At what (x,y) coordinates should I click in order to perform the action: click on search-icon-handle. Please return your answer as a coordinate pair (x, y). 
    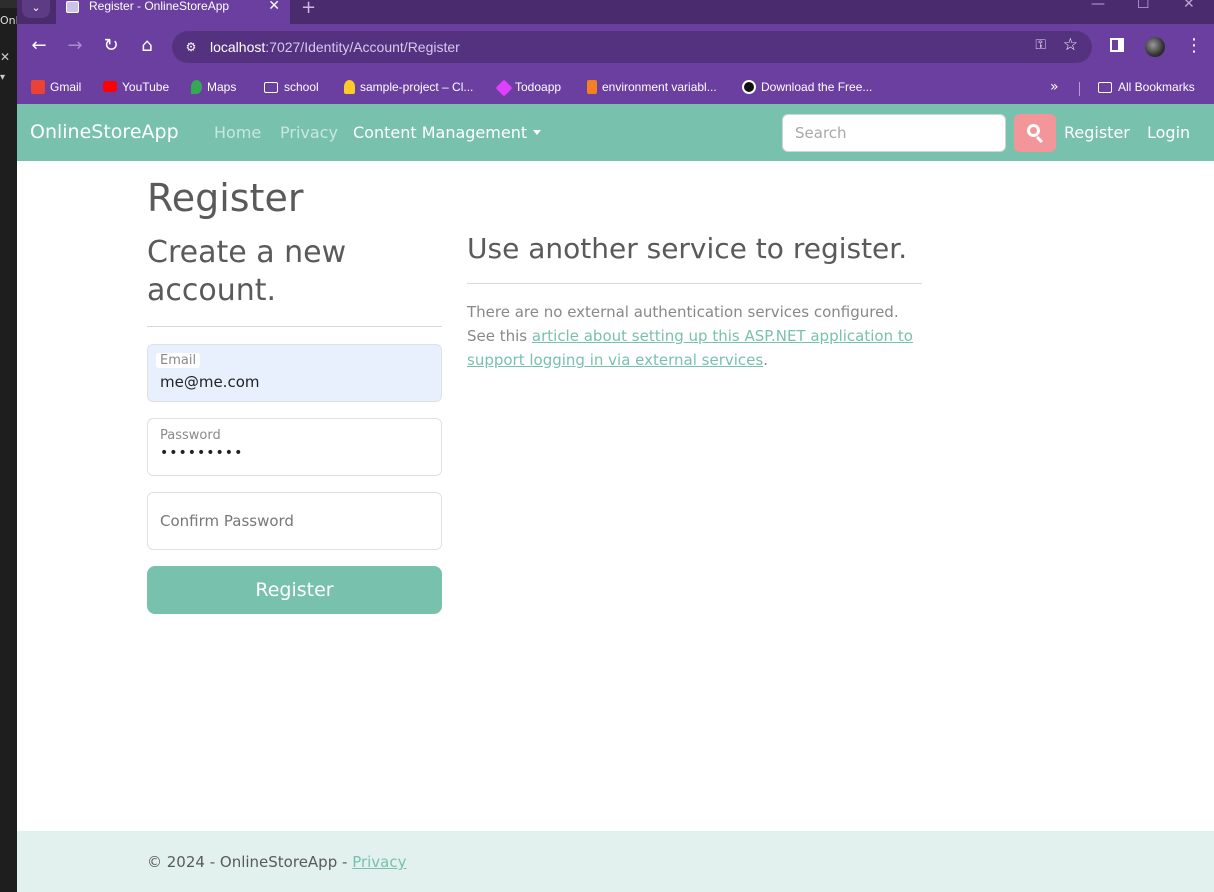
    Looking at the image, I should click on (1039, 139).